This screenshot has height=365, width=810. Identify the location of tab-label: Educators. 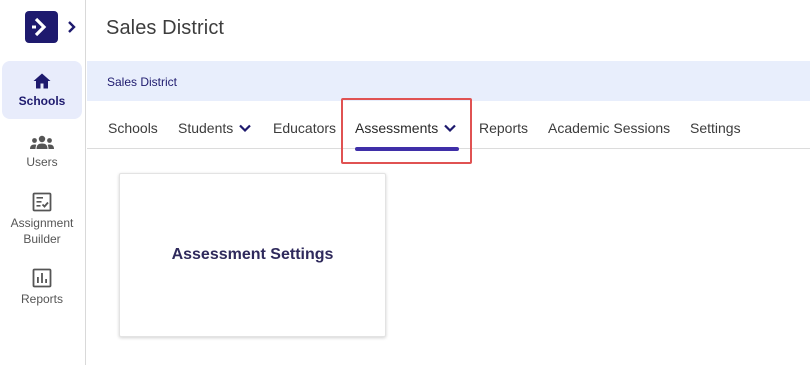
(305, 128).